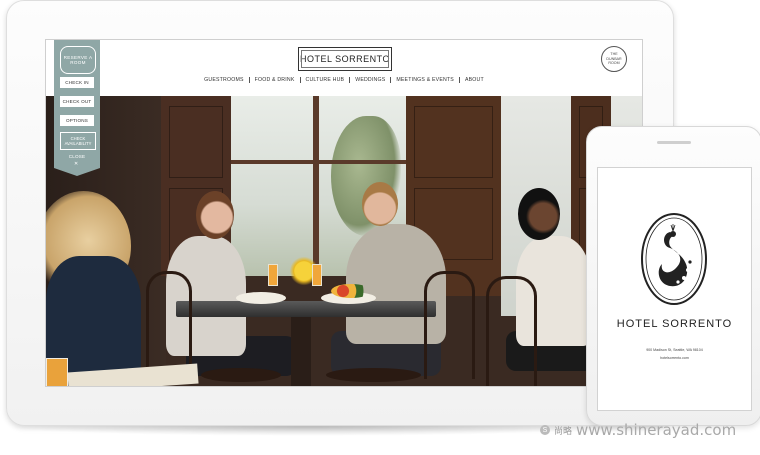 The width and height of the screenshot is (760, 455). What do you see at coordinates (425, 80) in the screenshot?
I see `nav-item-meetings-events: MEETINGS & EVENTS` at bounding box center [425, 80].